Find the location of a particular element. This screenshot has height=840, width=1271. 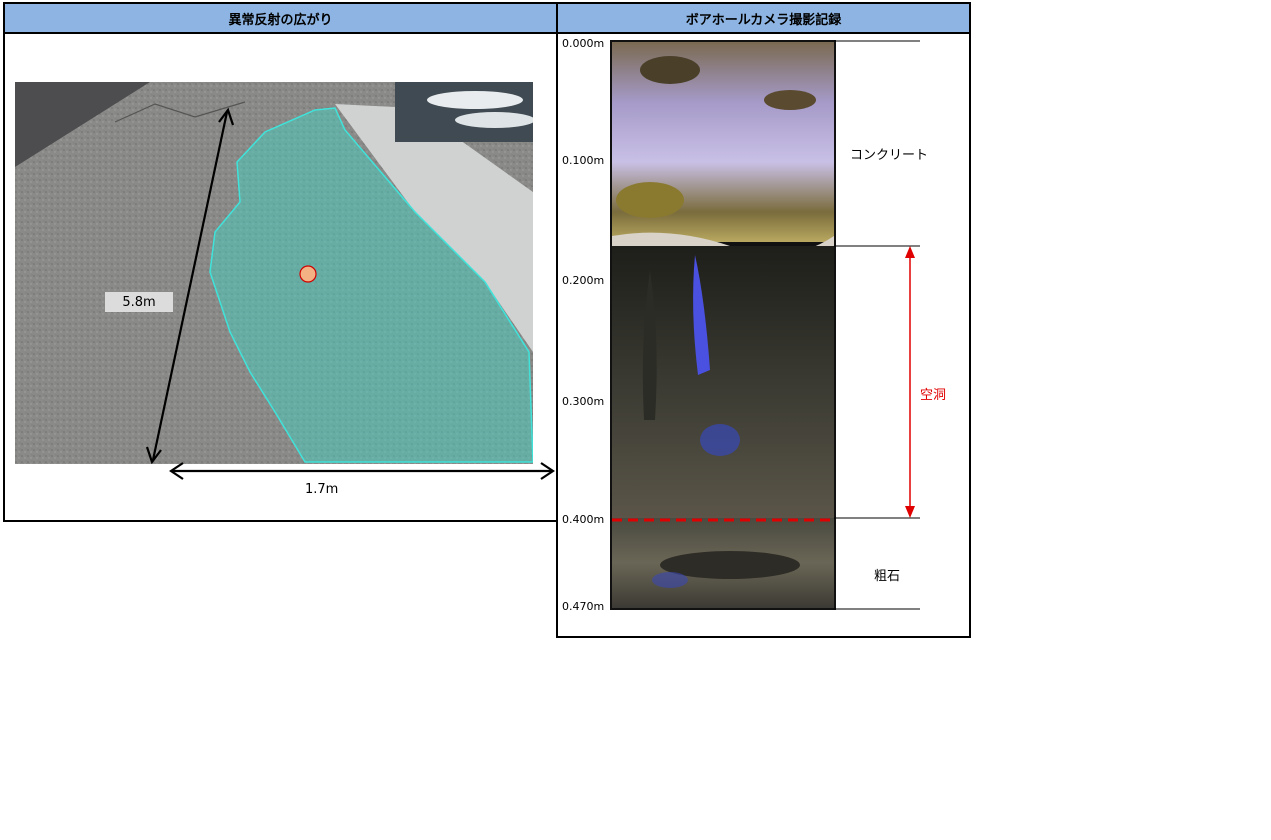

width-arrow is located at coordinates (362, 471).